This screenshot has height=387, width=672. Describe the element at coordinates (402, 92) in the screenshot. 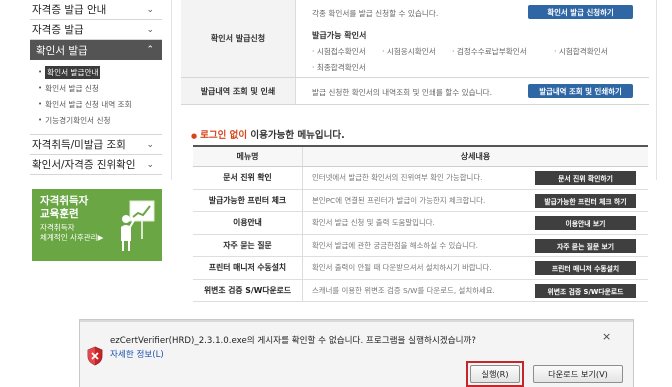

I see `issue-row-desc: 발급 신청한 확인서의 내역조회 및 인쇄를 할수 있습니다.` at that location.